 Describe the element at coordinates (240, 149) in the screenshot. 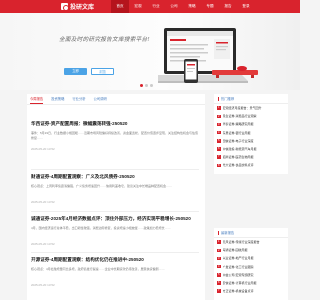

I see `side-item-title: 中信建投-新能源汽车月报` at that location.